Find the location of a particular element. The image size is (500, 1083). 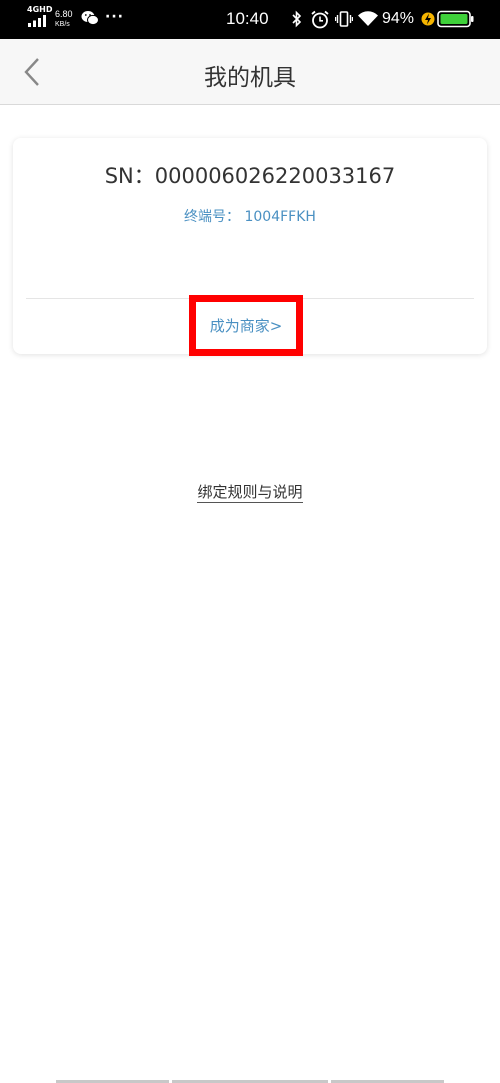

app-header: 我的机具 is located at coordinates (250, 72).